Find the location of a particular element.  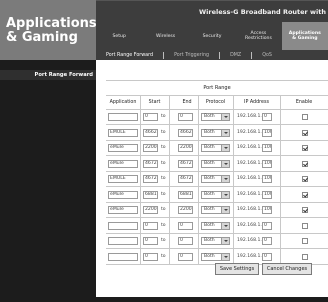

sub-tab: Port Range Forward is located at coordinates (129, 55).